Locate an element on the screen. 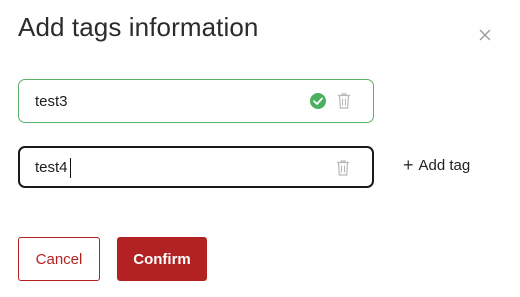 This screenshot has height=297, width=520. add-tag-button: + Add tag is located at coordinates (436, 165).